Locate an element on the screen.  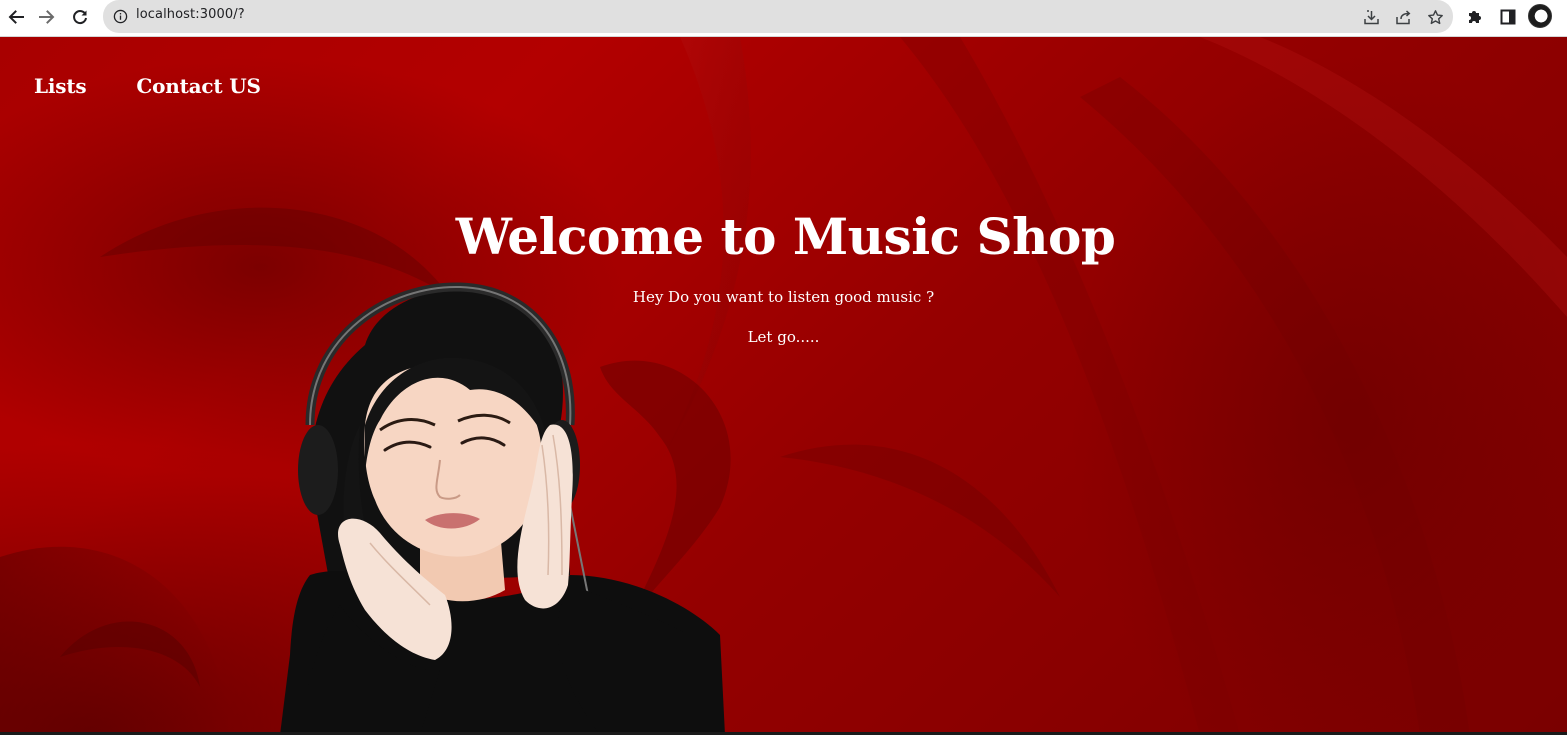
arrow-left-icon is located at coordinates (16, 17).